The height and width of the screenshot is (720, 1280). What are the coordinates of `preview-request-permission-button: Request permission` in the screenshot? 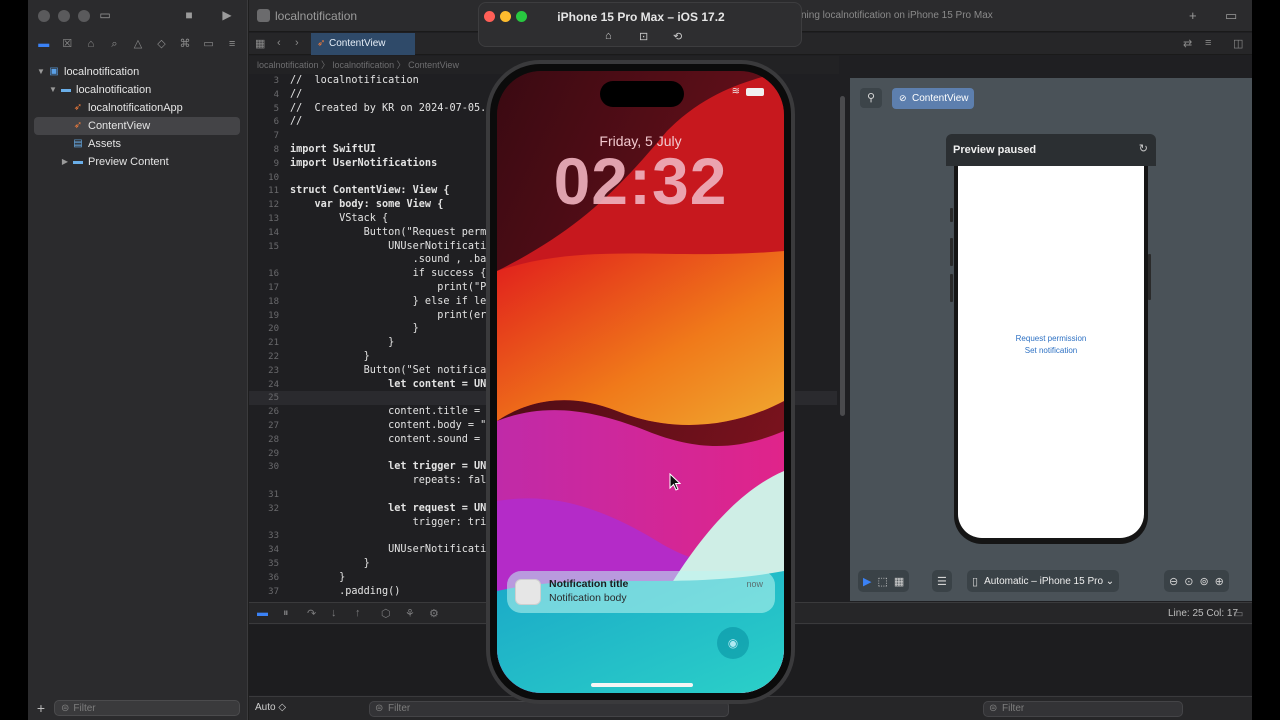 It's located at (1051, 338).